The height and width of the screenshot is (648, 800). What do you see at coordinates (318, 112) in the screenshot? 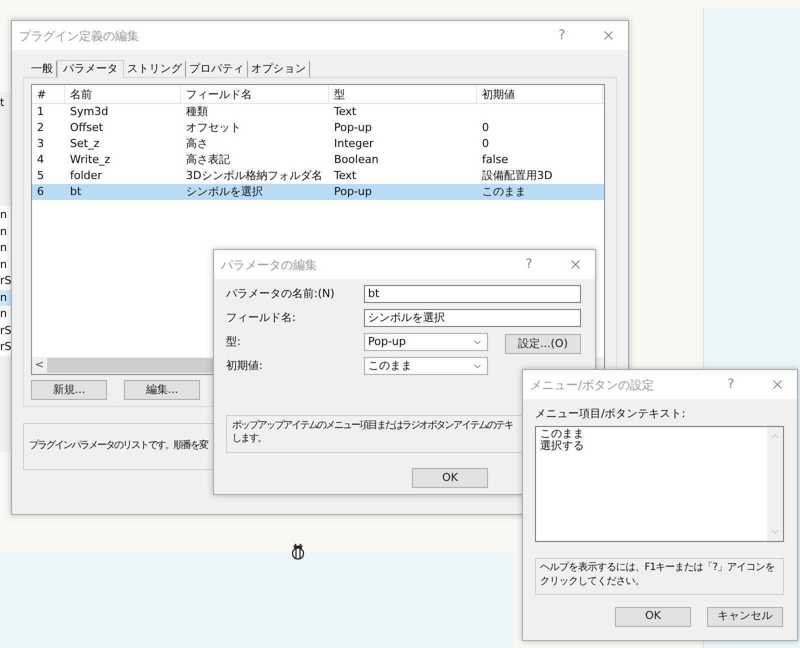
I see `table-row: 1 Sym3d 種類 Text` at bounding box center [318, 112].